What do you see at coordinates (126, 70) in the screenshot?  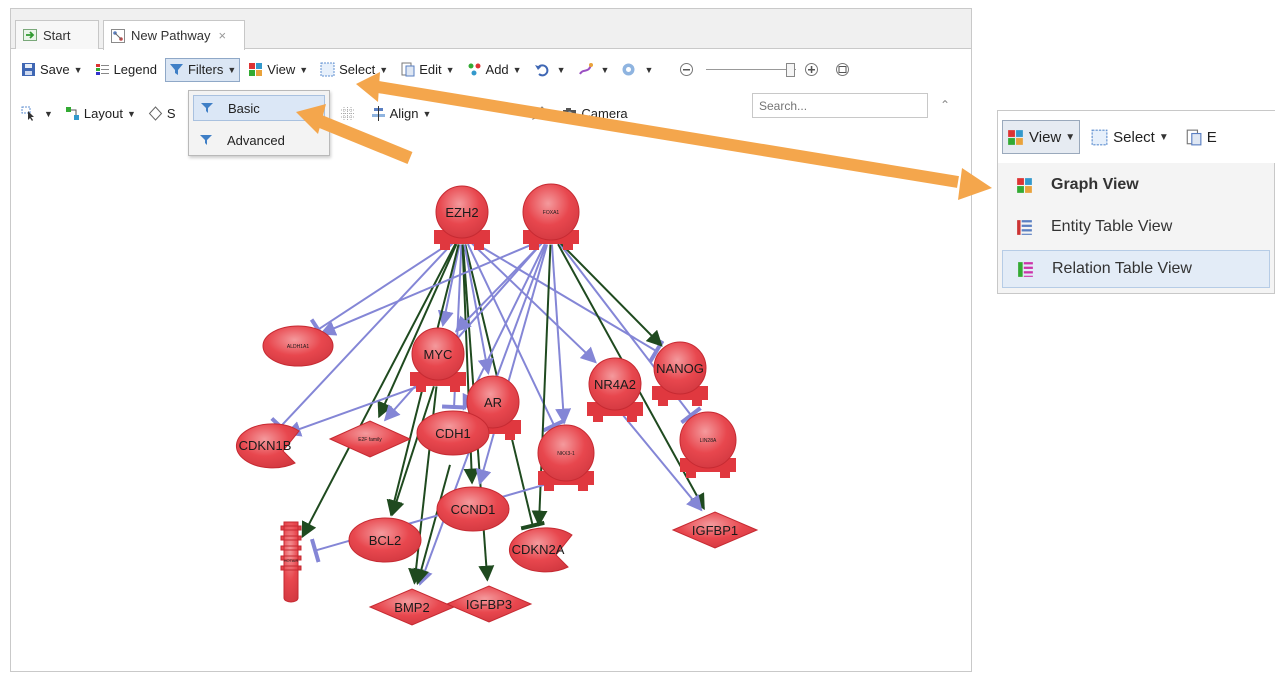 I see `legend-button: Legend` at bounding box center [126, 70].